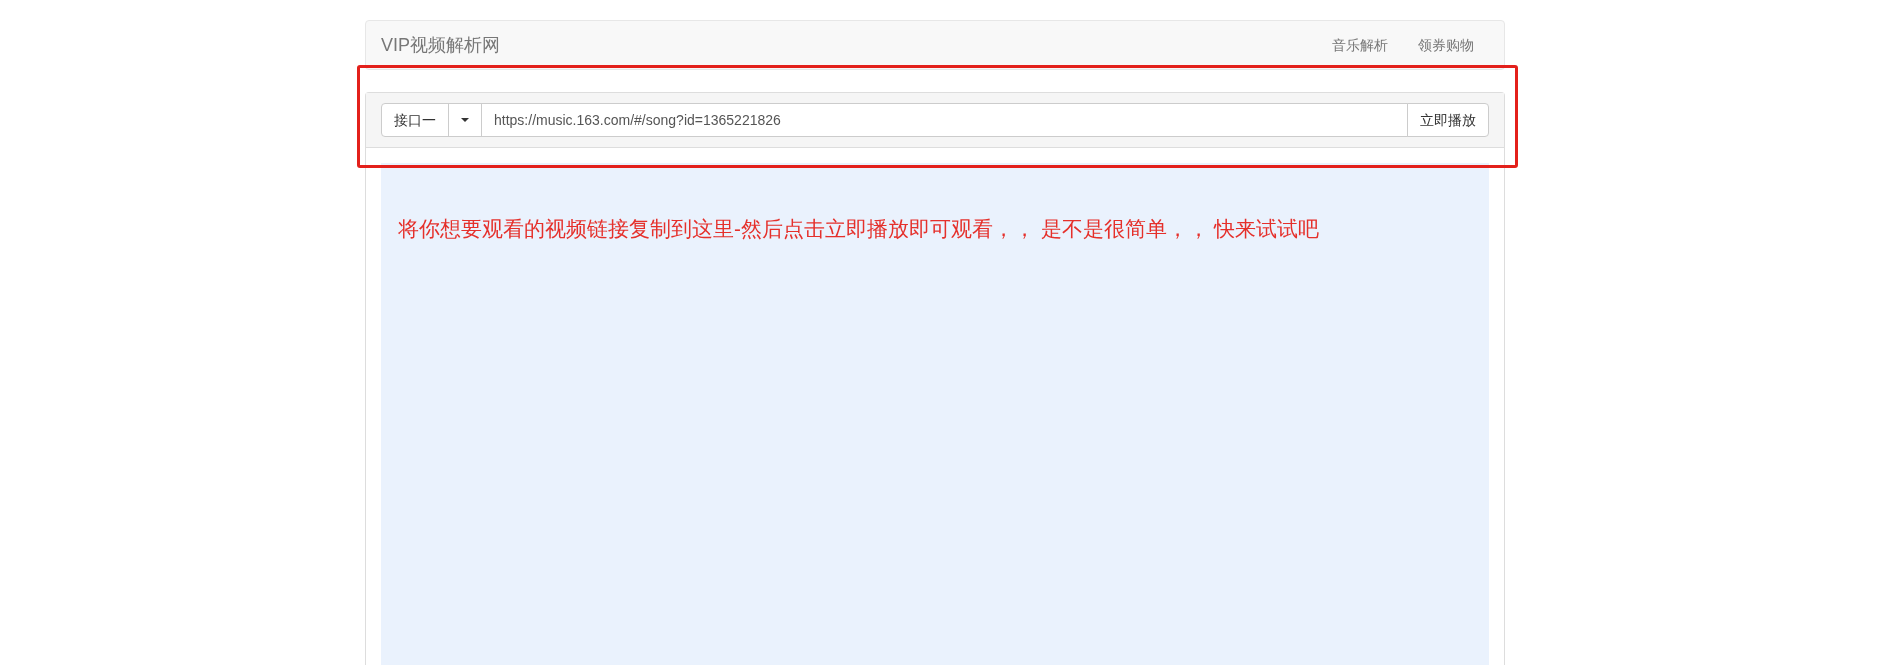 The height and width of the screenshot is (665, 1895). I want to click on dropdown-toggle-button, so click(465, 120).